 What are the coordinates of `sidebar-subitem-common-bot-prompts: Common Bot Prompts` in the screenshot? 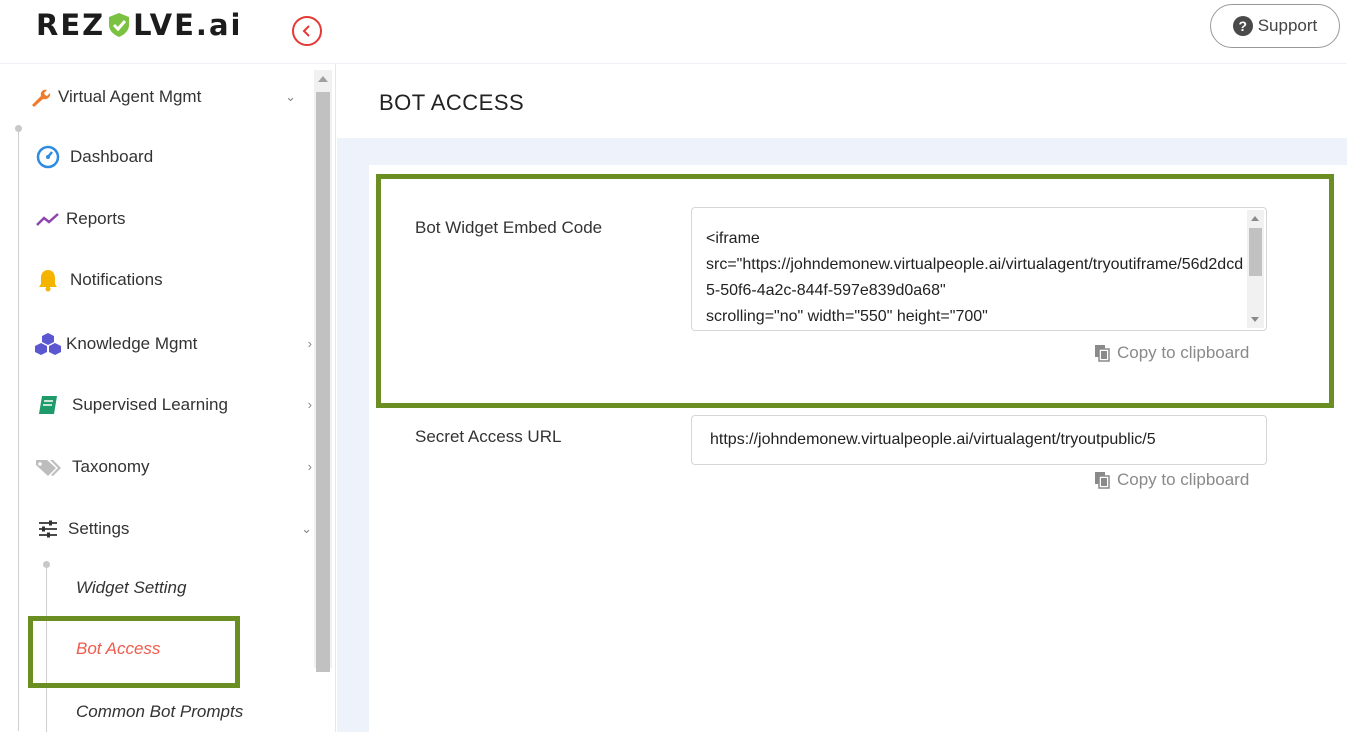 It's located at (159, 712).